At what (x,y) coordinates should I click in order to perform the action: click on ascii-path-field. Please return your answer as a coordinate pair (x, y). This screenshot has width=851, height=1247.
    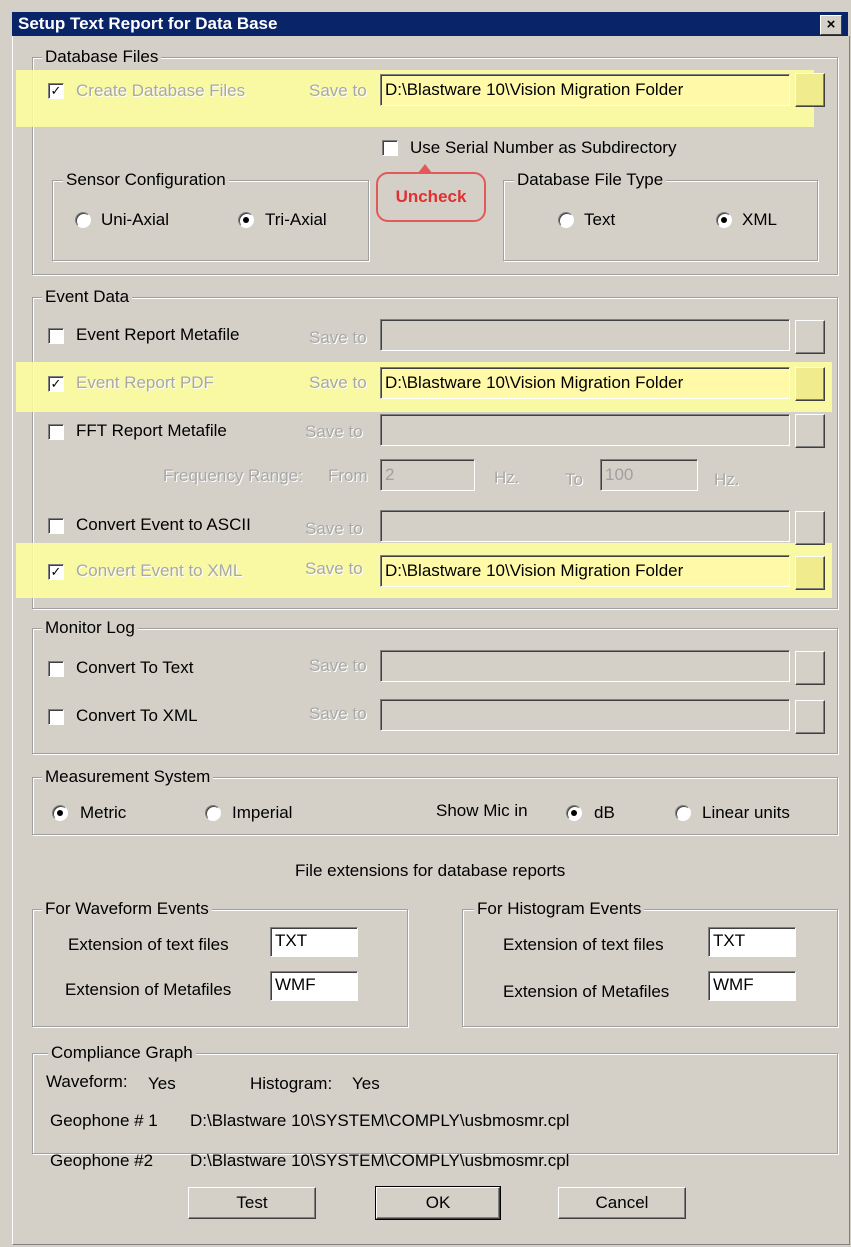
    Looking at the image, I should click on (585, 526).